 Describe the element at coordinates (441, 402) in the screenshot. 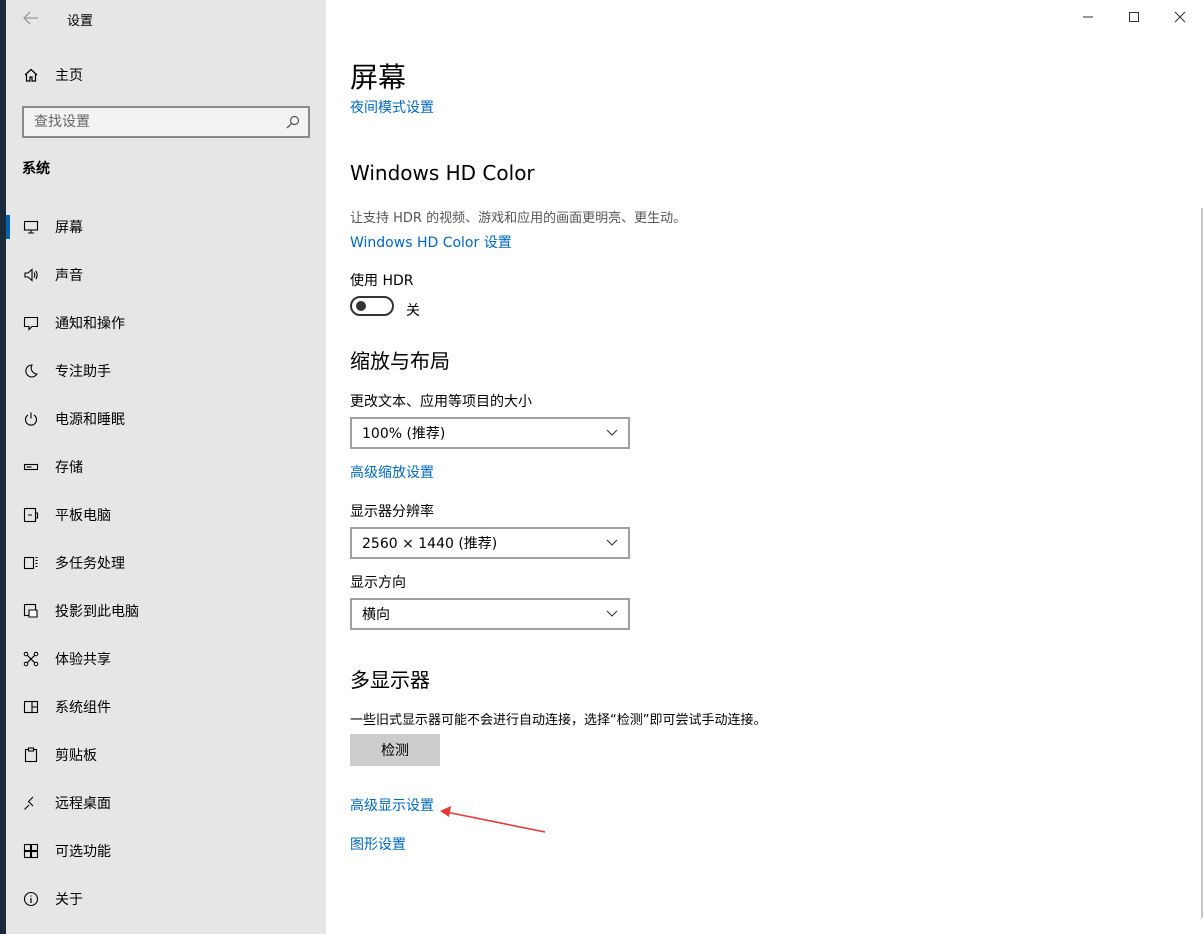

I see `text-size-label: 更改文本、应用等项目的大小` at that location.